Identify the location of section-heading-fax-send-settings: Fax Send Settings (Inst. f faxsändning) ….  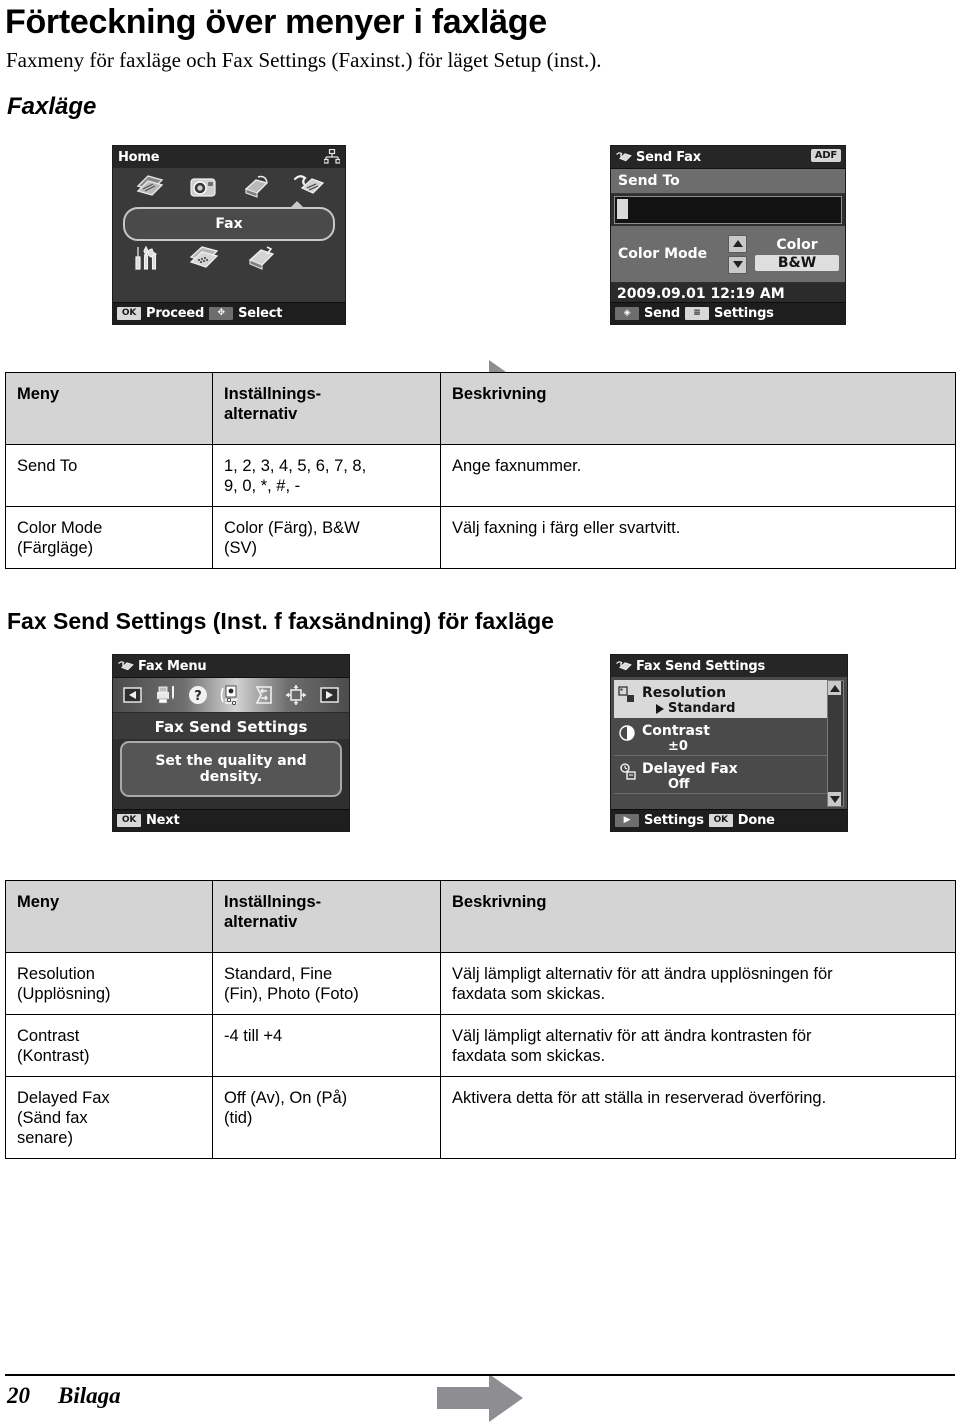
(280, 621).